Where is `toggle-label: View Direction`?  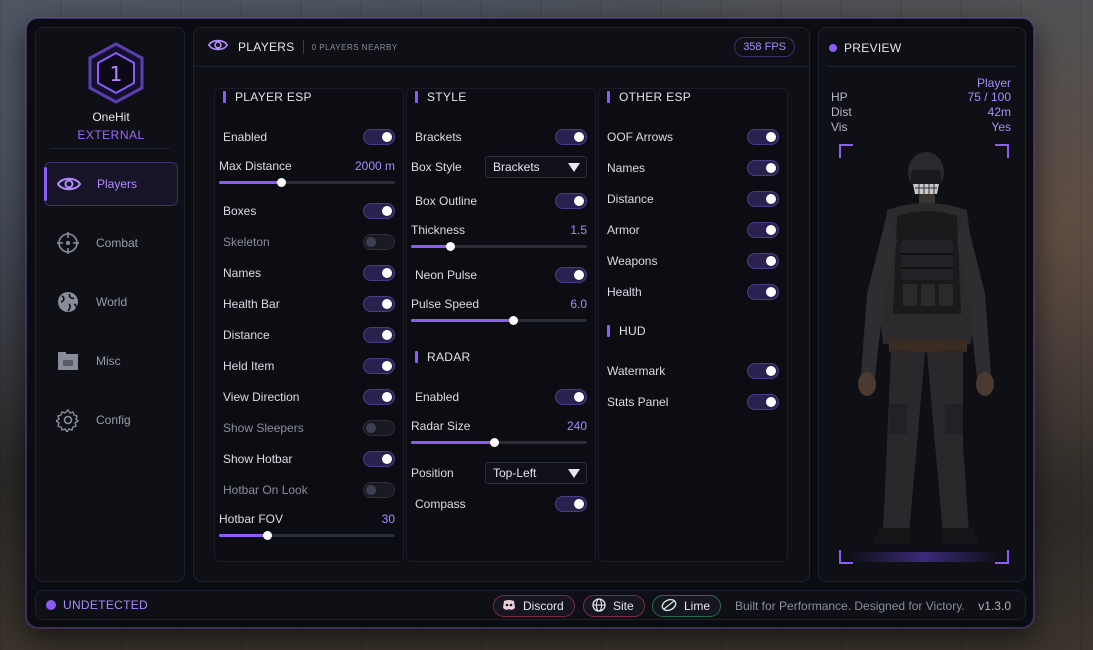
toggle-label: View Direction is located at coordinates (261, 397).